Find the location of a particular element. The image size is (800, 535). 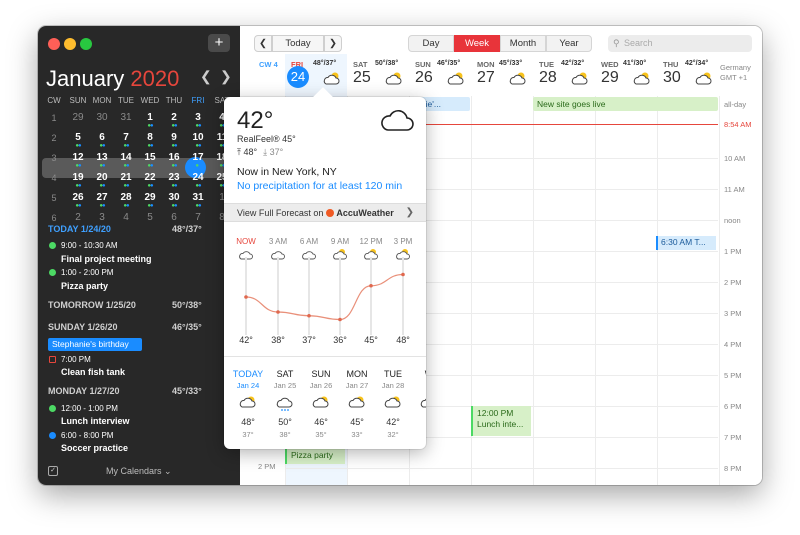

event-title: Pizza party is located at coordinates (84, 286).